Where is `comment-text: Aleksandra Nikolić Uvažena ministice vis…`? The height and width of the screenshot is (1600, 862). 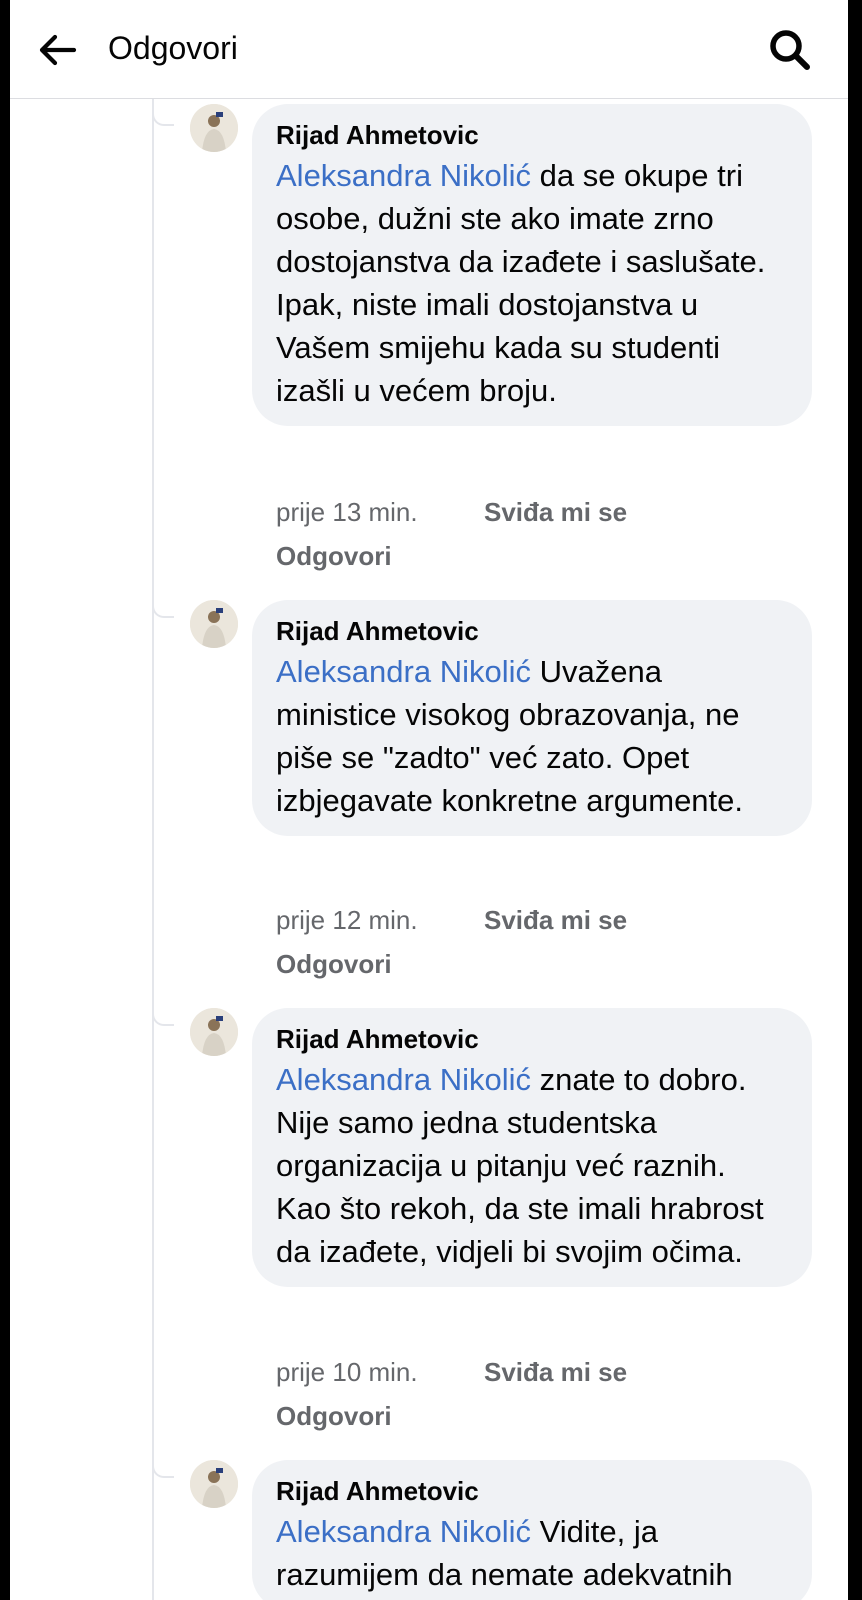
comment-text: Aleksandra Nikolić Uvažena ministice vis… is located at coordinates (532, 736).